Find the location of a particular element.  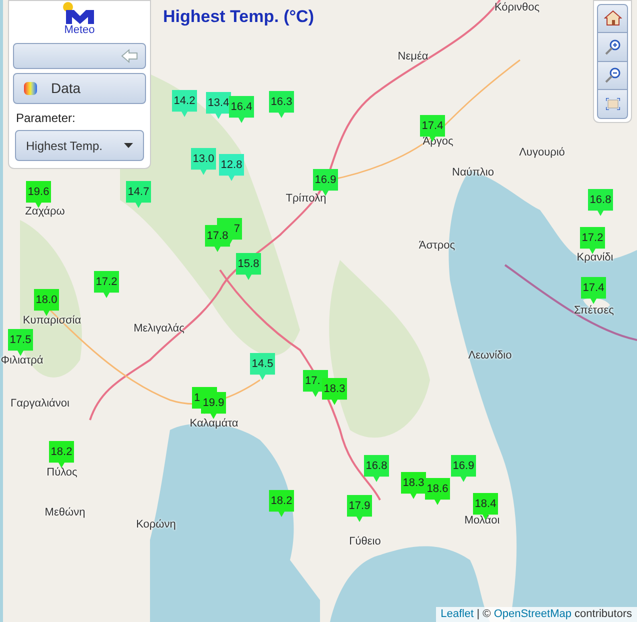

zoom-in-button is located at coordinates (612, 47).